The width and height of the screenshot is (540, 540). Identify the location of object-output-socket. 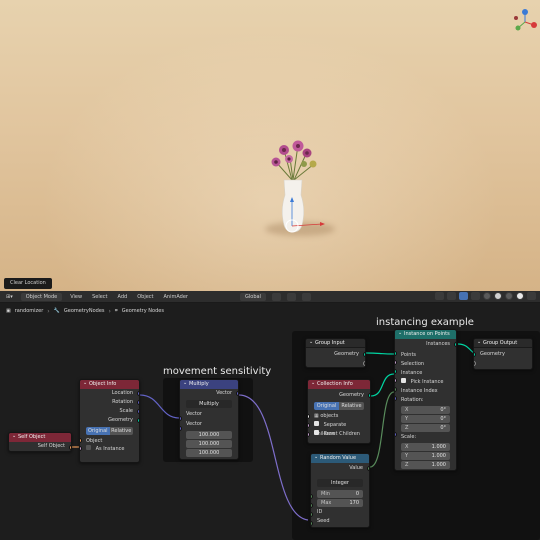
(70, 447).